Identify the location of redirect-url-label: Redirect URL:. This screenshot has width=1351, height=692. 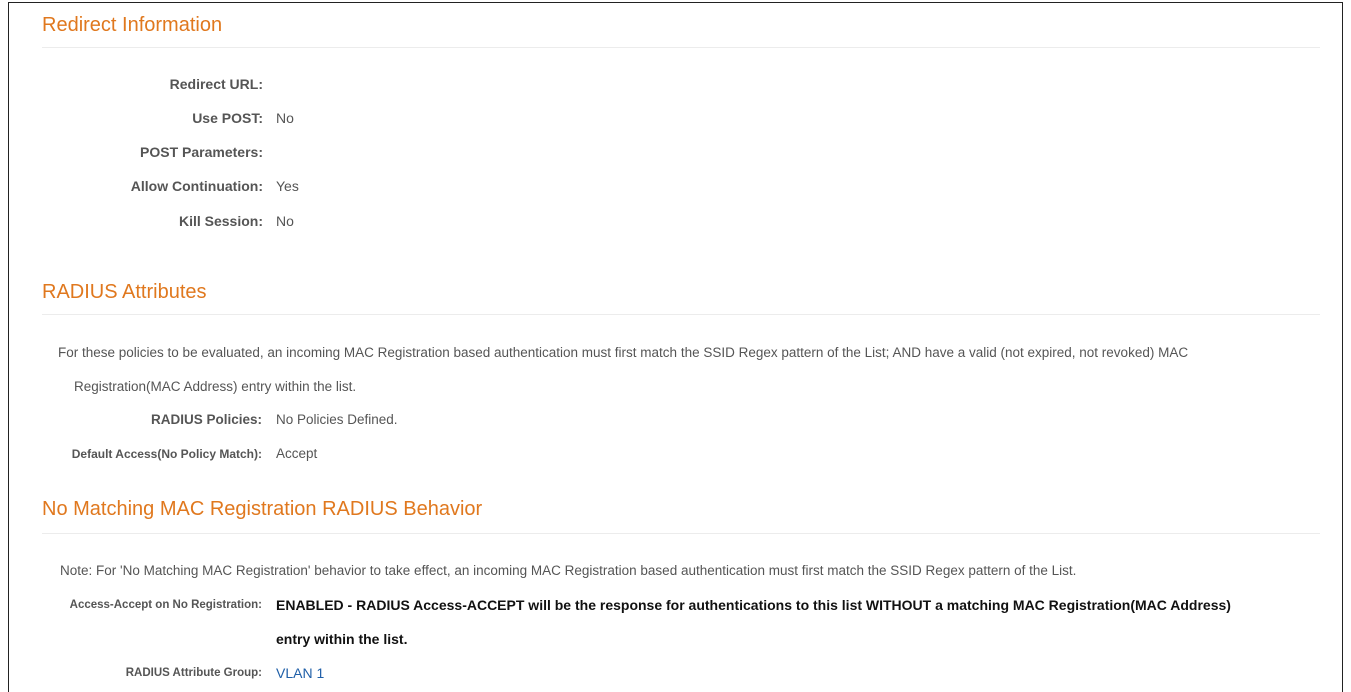
(216, 84).